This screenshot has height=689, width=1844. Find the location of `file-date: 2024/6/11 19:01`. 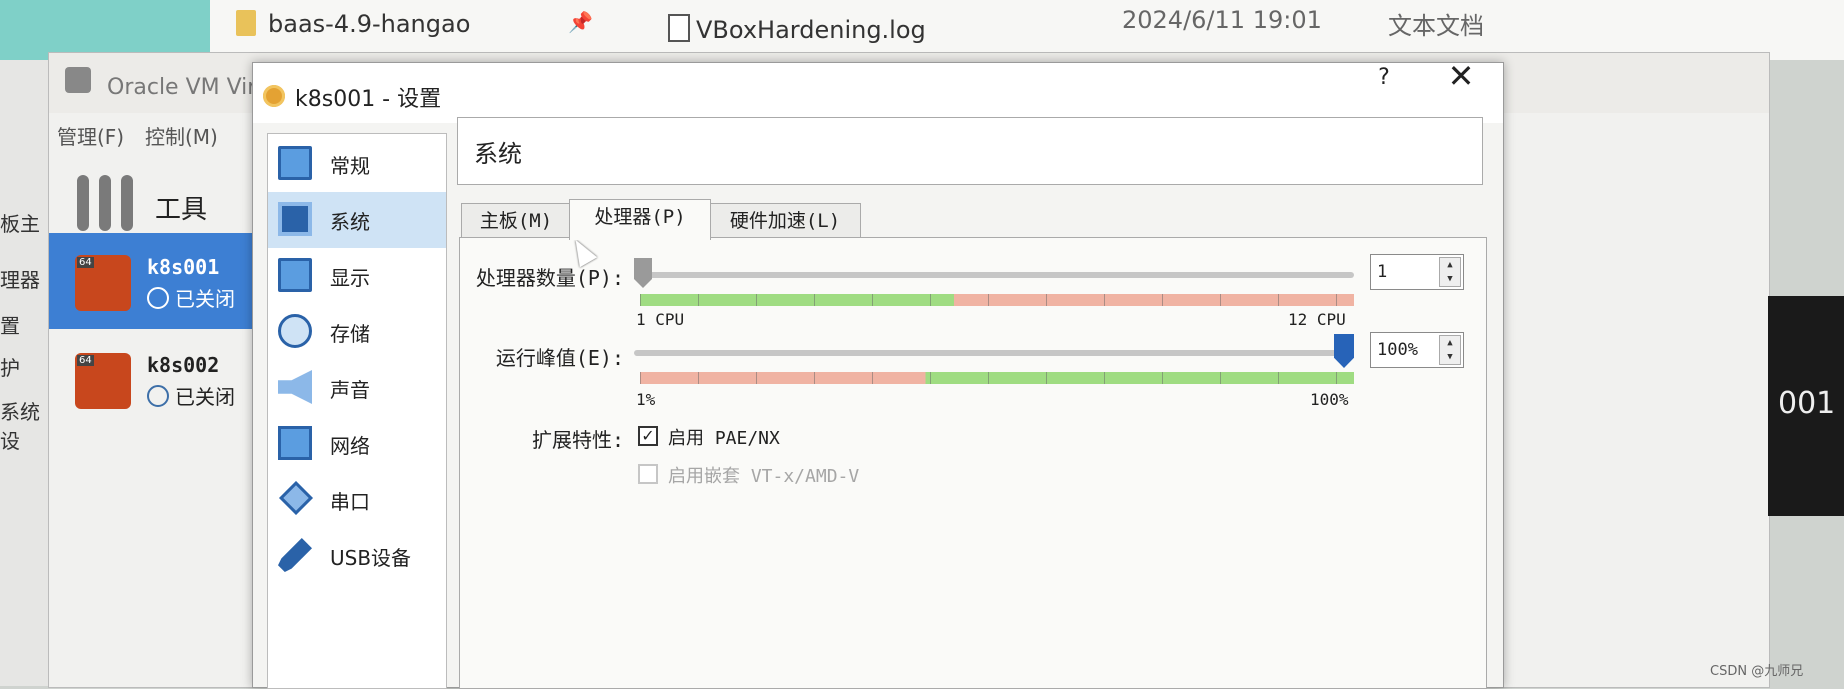

file-date: 2024/6/11 19:01 is located at coordinates (1222, 20).